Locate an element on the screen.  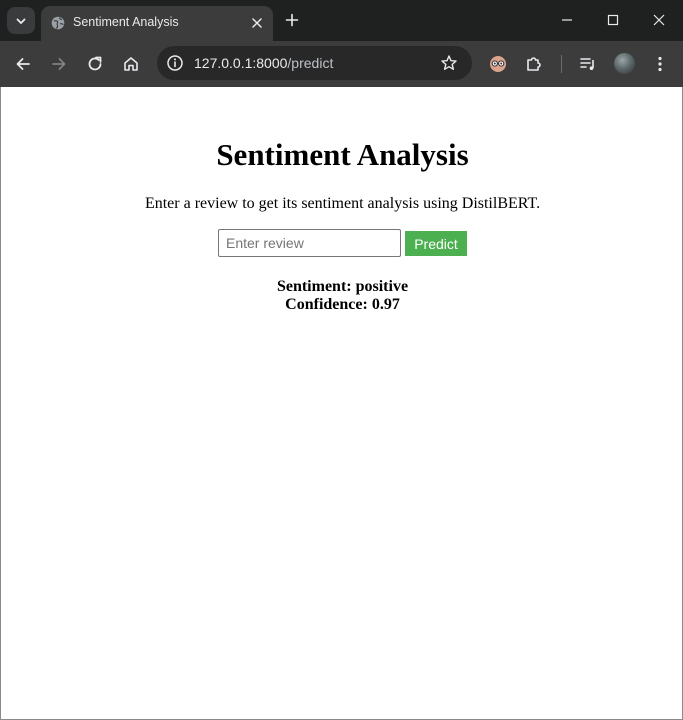
maximize-icon is located at coordinates (613, 20).